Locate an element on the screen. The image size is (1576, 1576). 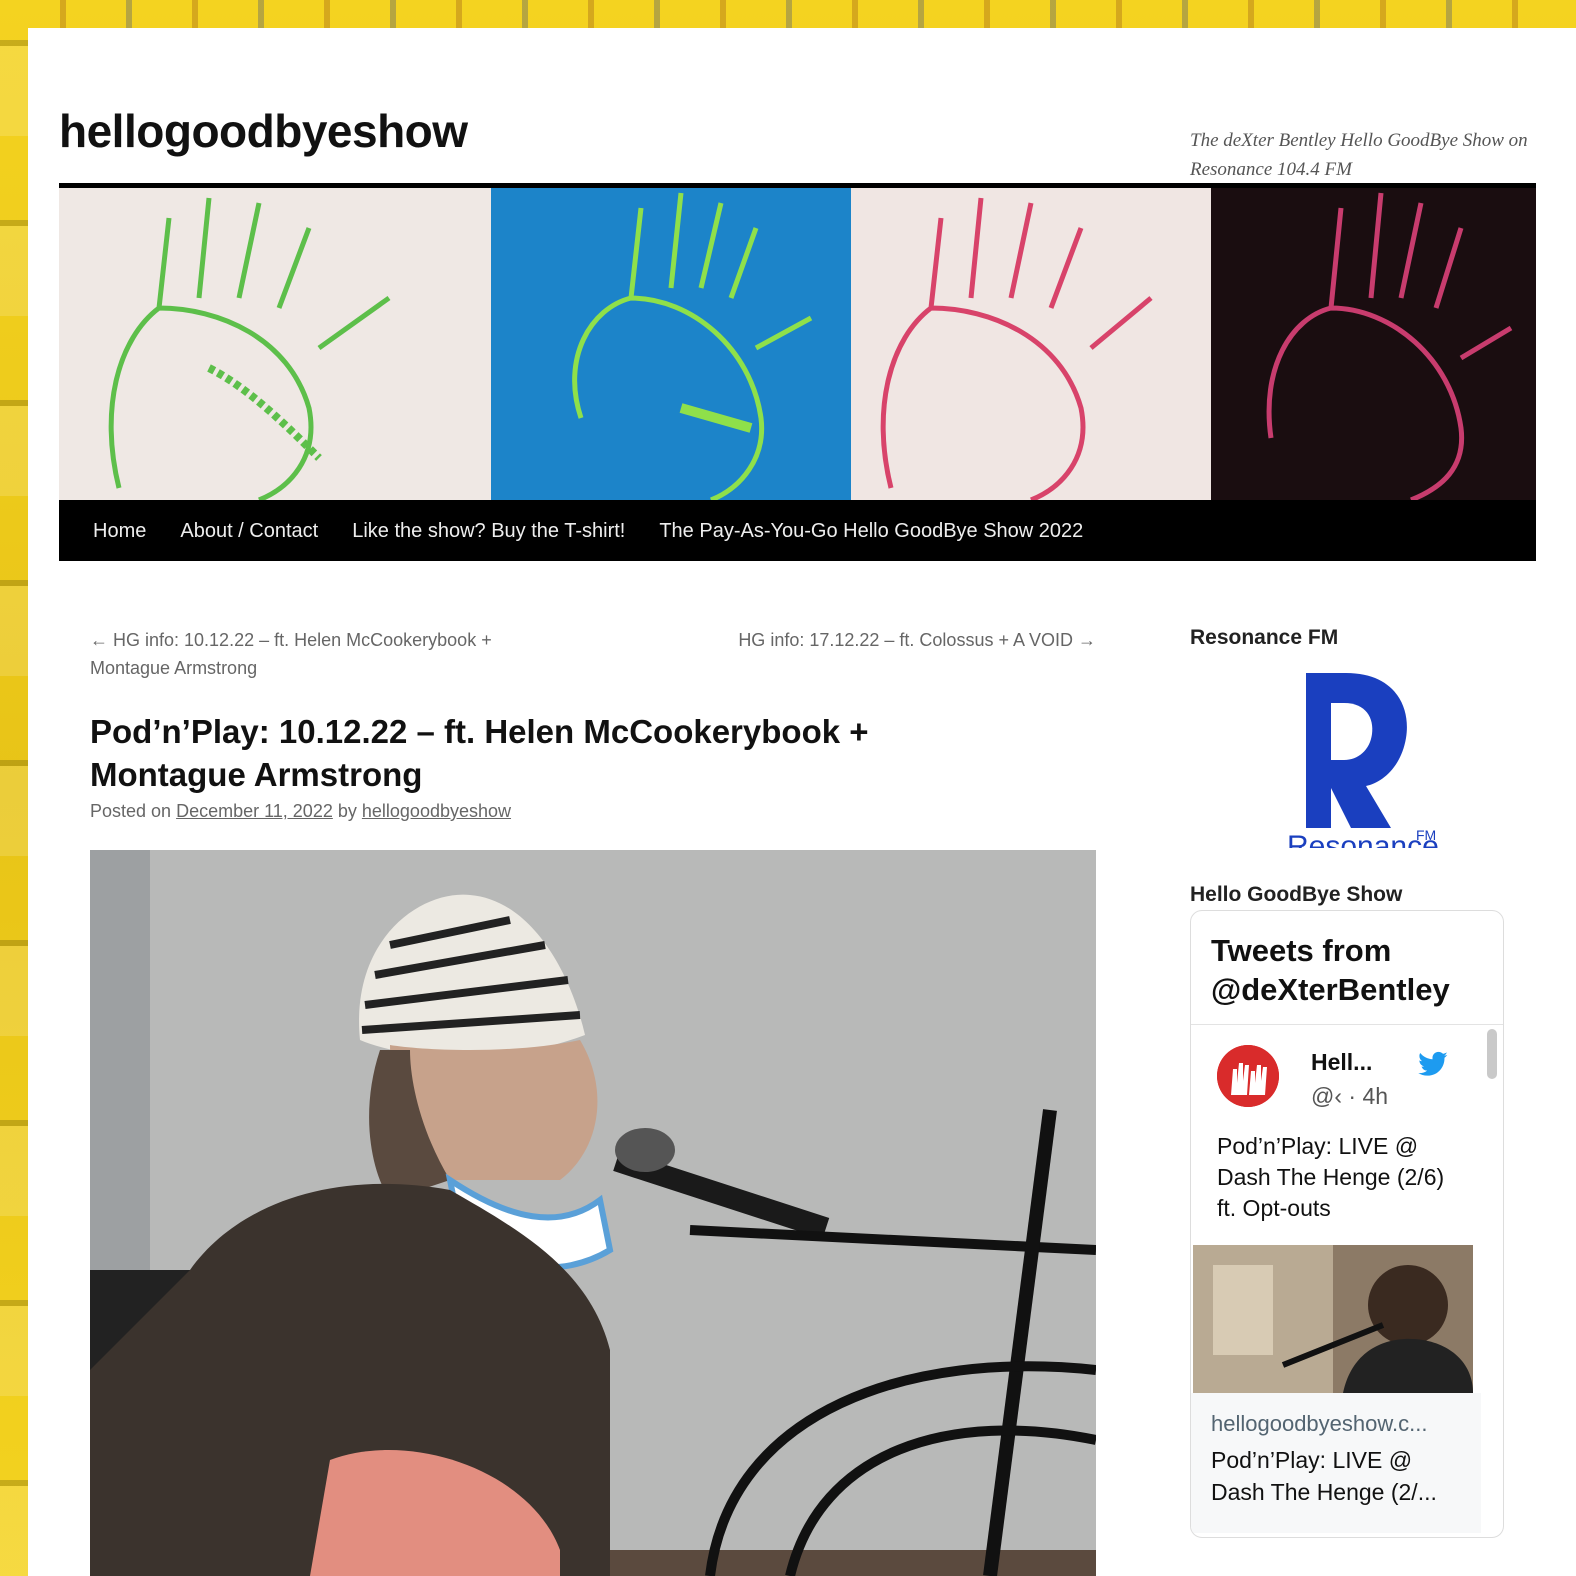
twitter-divider is located at coordinates (1347, 1024).